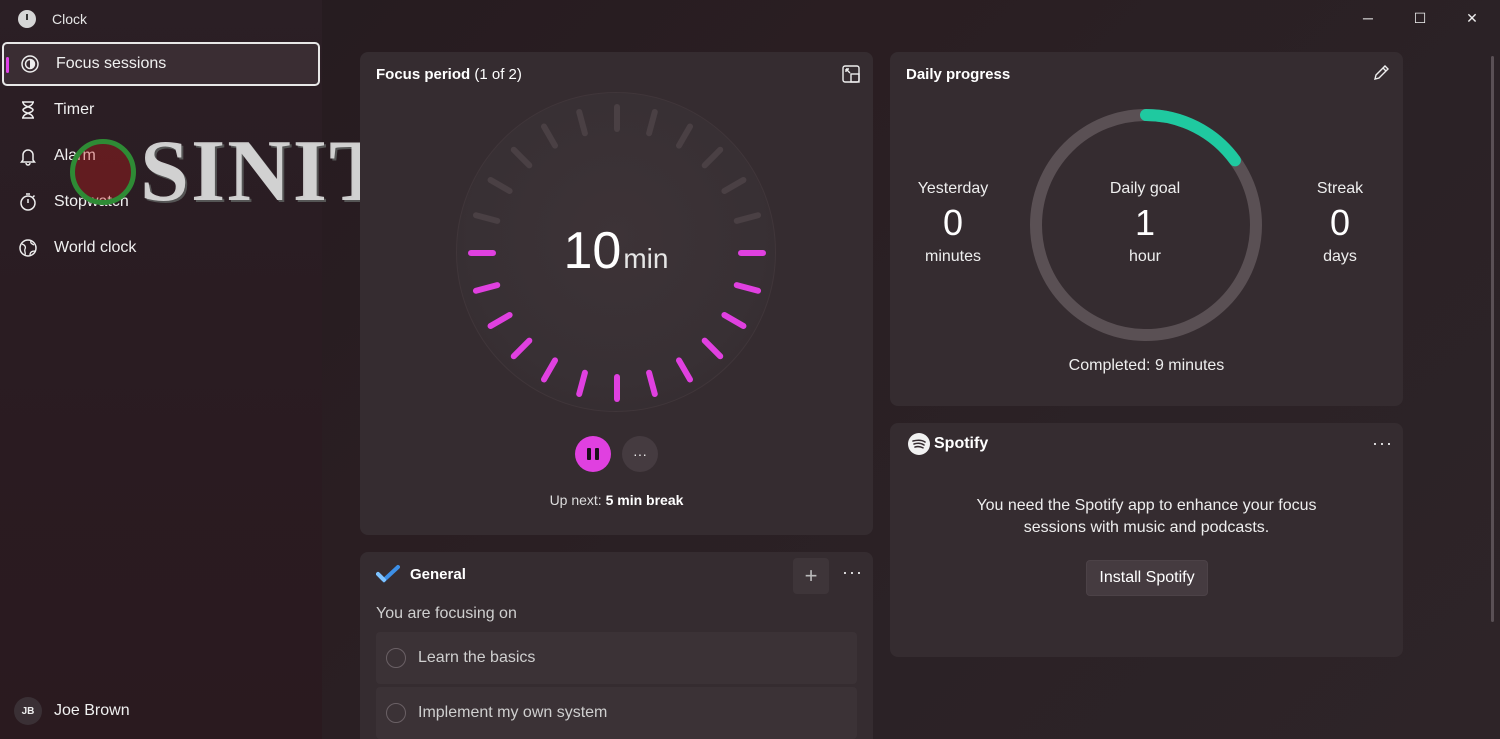 The height and width of the screenshot is (739, 1500). Describe the element at coordinates (852, 572) in the screenshot. I see `tasks-more-button: ···` at that location.